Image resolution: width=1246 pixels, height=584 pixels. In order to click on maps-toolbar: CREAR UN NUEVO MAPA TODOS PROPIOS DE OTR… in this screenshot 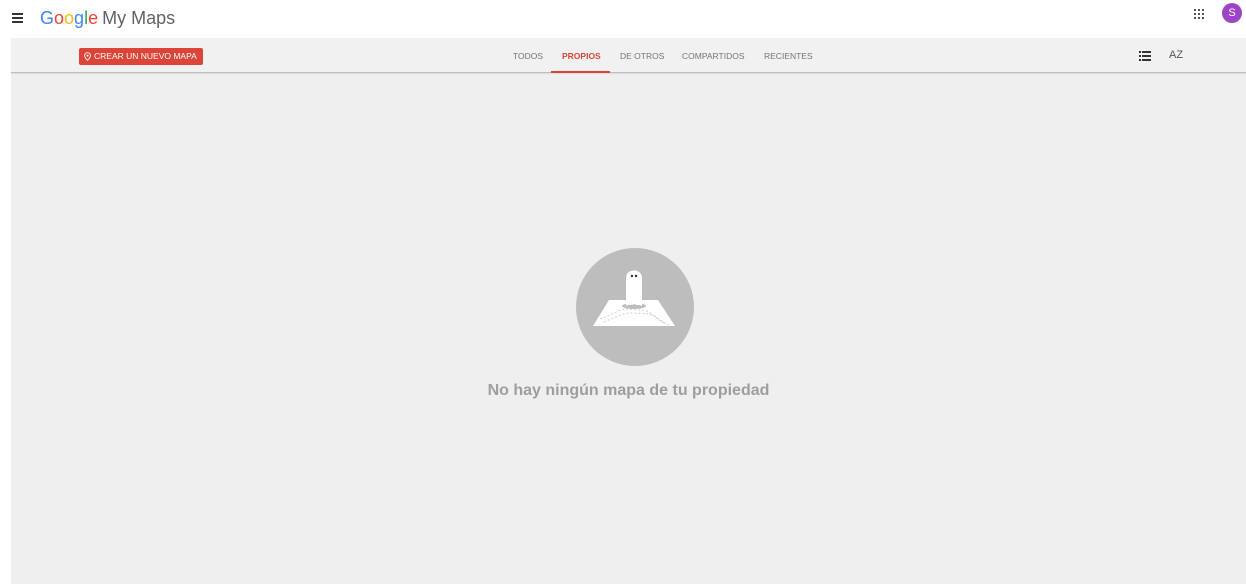, I will do `click(628, 55)`.